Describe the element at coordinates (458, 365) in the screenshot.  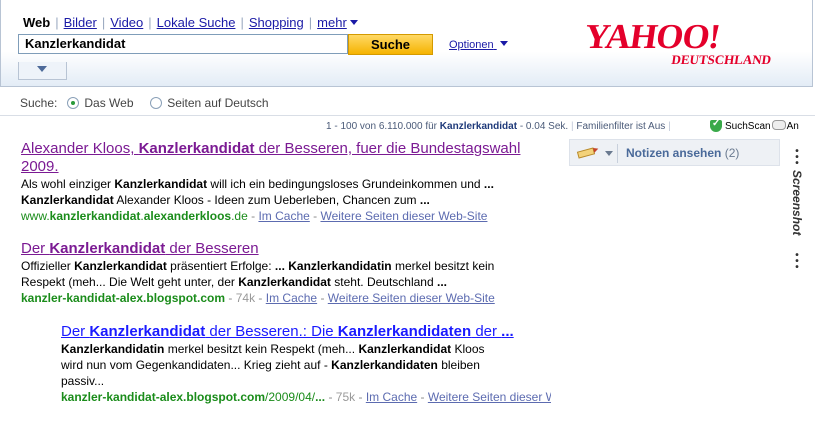
I see `snippet-text: bleiben` at that location.